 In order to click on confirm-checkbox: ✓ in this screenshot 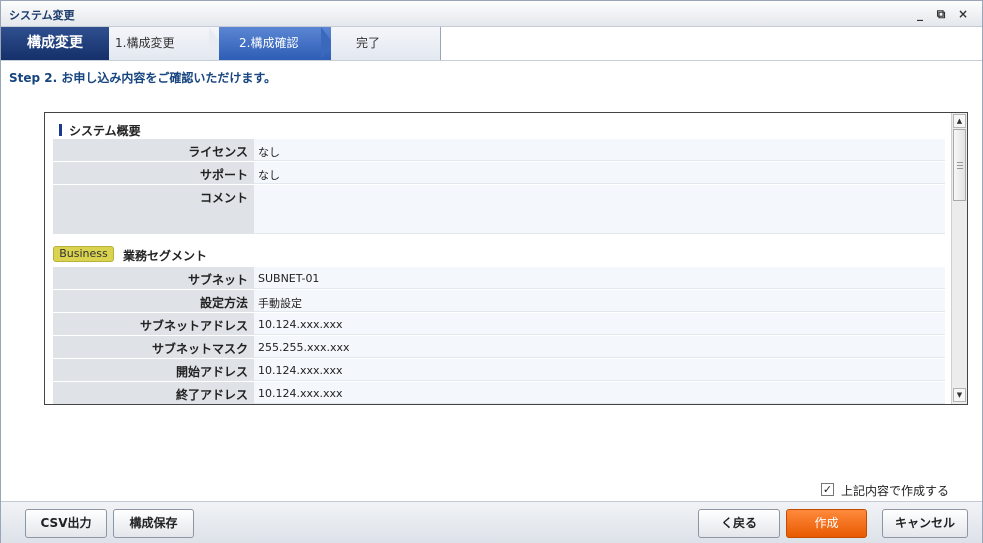, I will do `click(827, 489)`.